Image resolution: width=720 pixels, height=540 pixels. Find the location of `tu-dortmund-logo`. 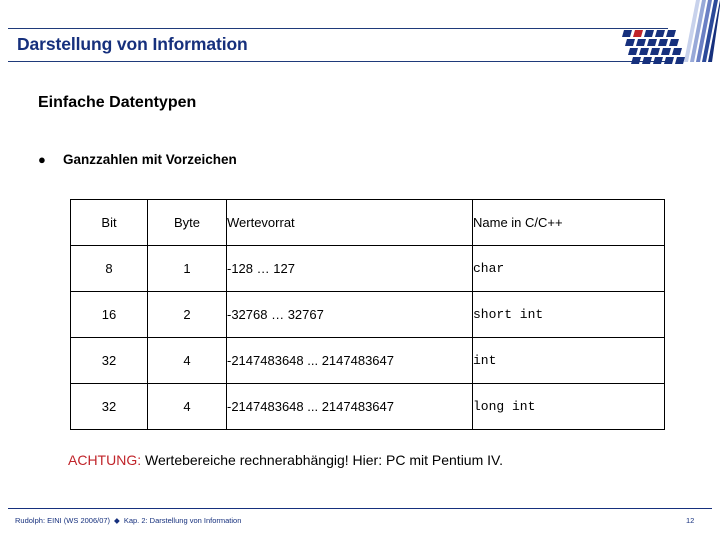

tu-dortmund-logo is located at coordinates (666, 33).